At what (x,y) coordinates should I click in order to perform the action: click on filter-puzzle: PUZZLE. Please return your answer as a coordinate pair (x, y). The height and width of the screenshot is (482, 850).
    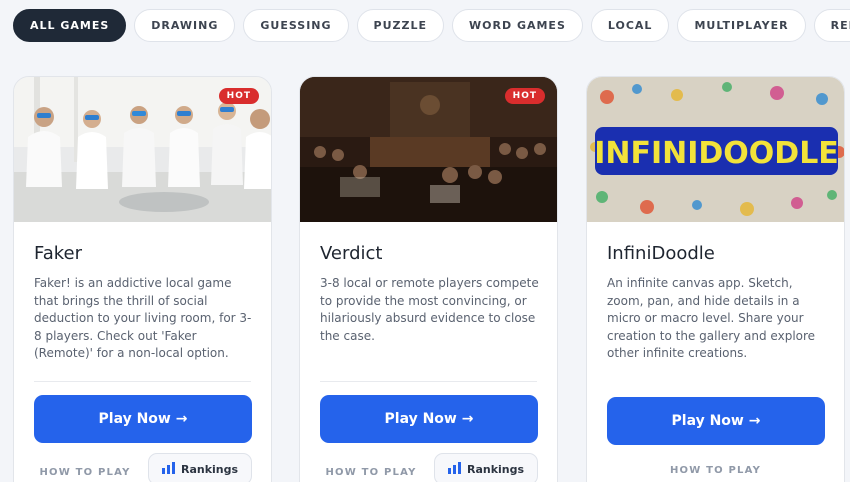
    Looking at the image, I should click on (400, 25).